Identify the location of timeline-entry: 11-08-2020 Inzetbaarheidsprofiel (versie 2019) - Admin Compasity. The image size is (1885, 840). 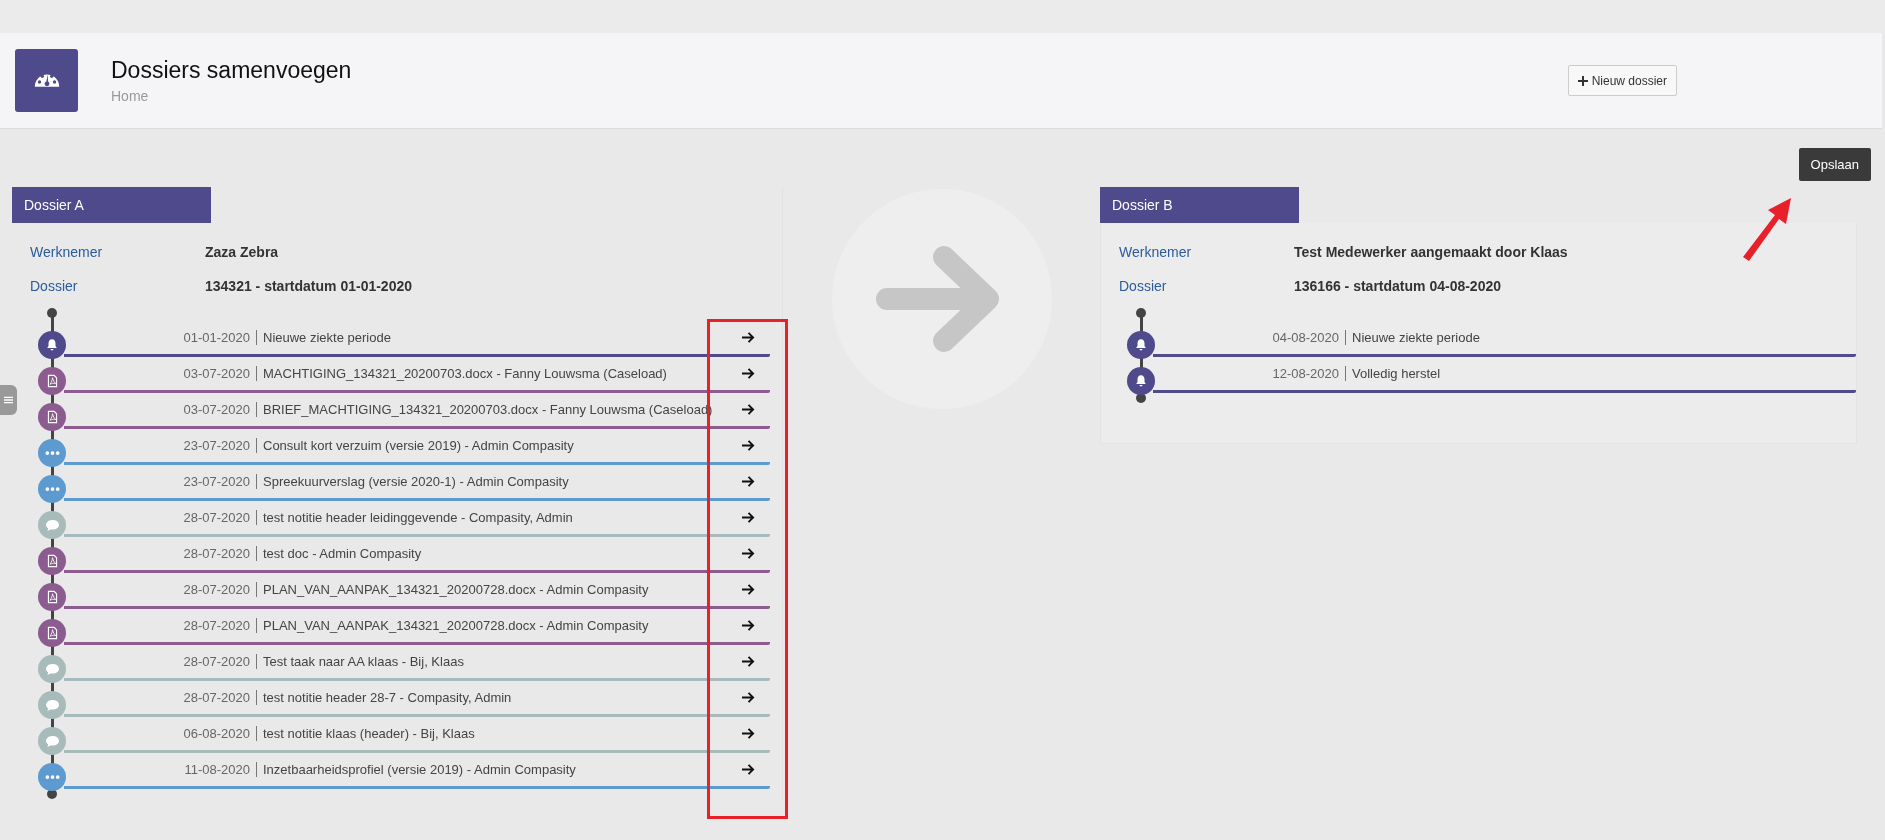
(417, 771).